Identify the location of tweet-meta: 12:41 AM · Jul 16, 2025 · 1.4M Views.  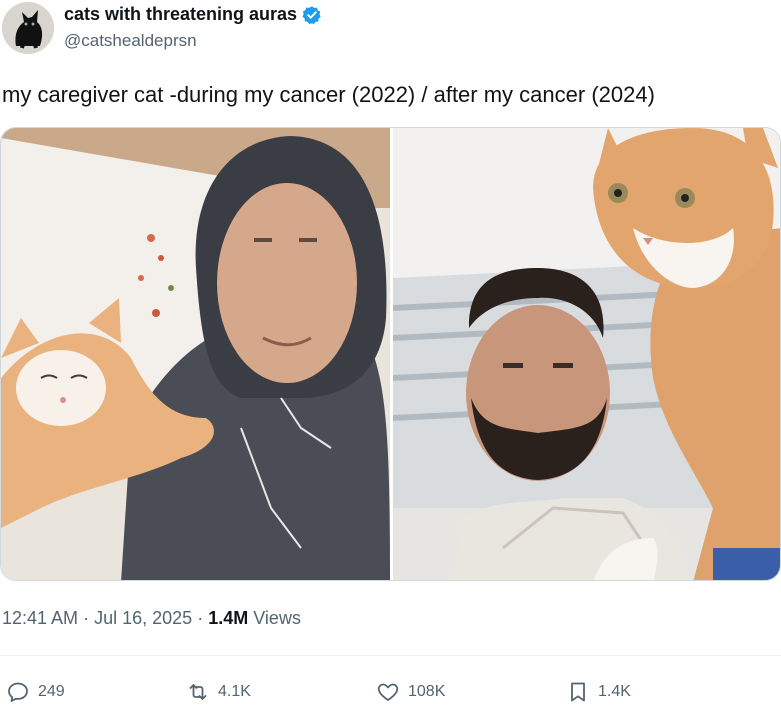
(151, 618).